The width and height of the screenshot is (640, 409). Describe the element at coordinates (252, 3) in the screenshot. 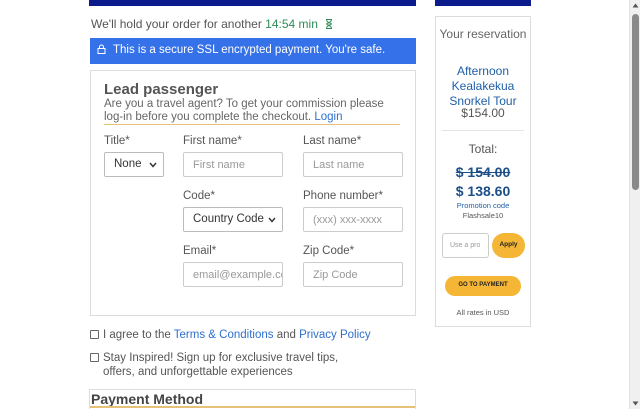

I see `header-bar` at that location.